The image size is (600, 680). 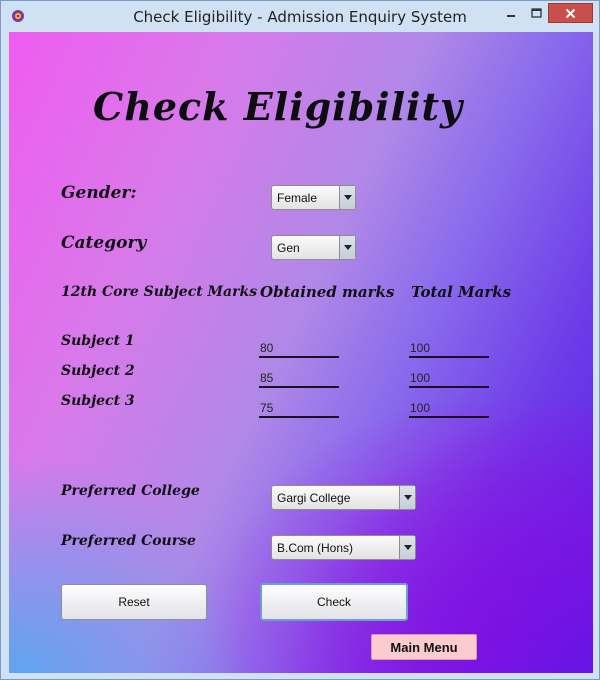 What do you see at coordinates (511, 16) in the screenshot?
I see `minimize-icon` at bounding box center [511, 16].